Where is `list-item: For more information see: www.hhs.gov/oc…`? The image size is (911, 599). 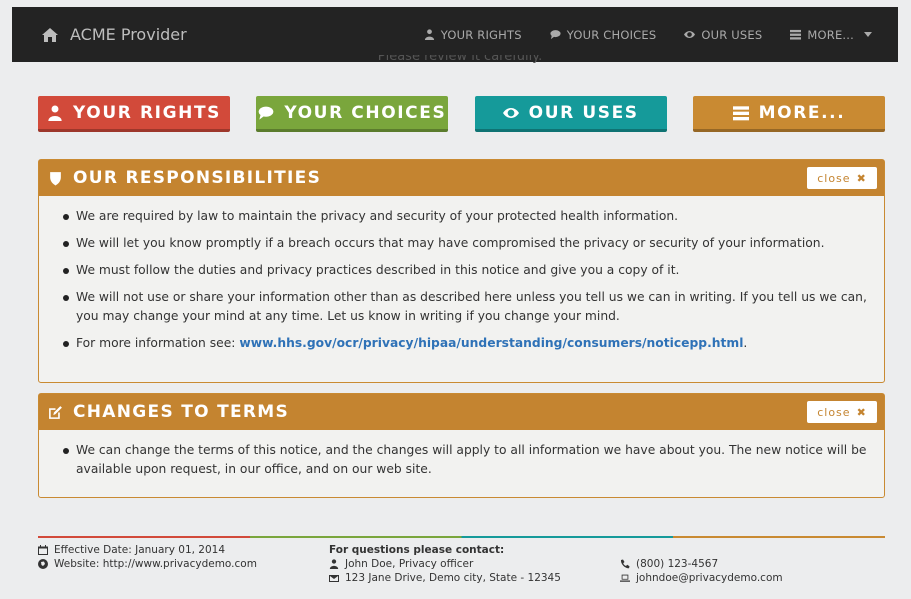 list-item: For more information see: www.hhs.gov/oc… is located at coordinates (466, 343).